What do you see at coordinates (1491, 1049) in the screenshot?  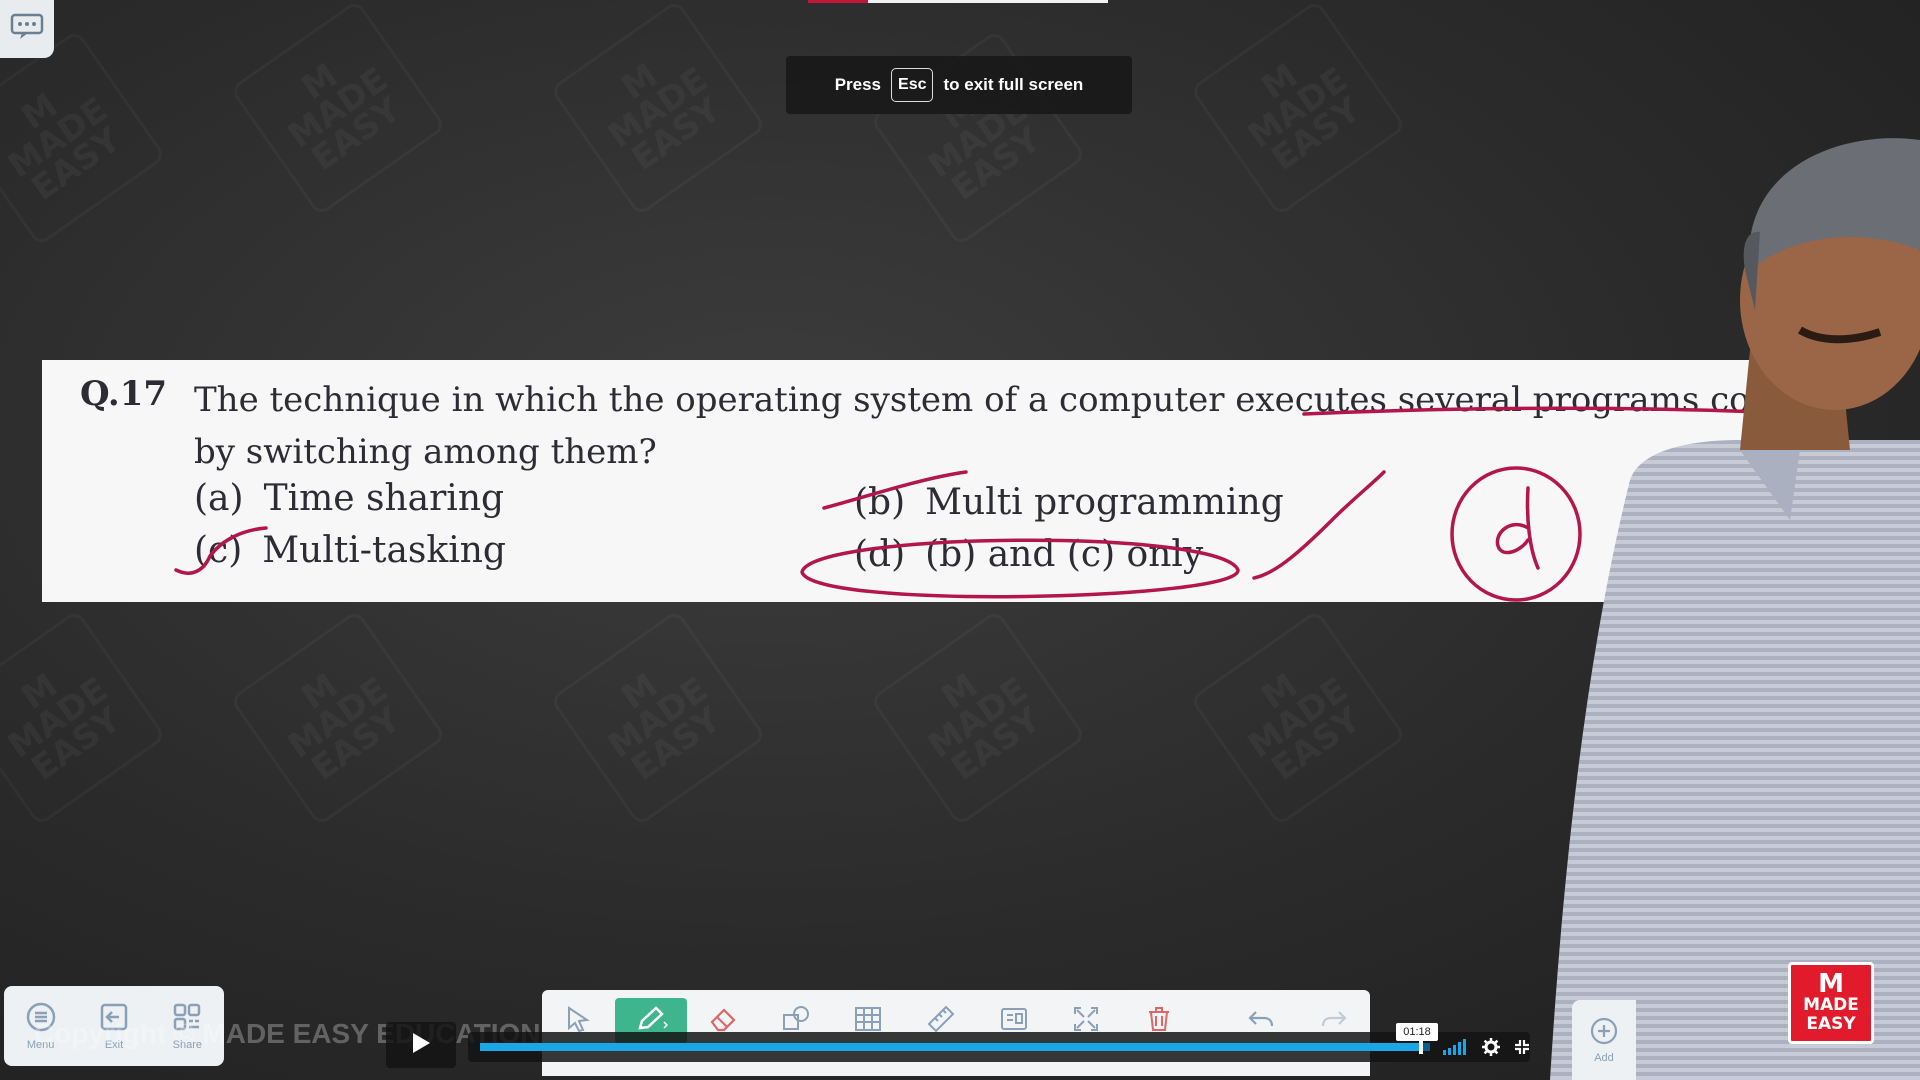 I see `settings-icon` at bounding box center [1491, 1049].